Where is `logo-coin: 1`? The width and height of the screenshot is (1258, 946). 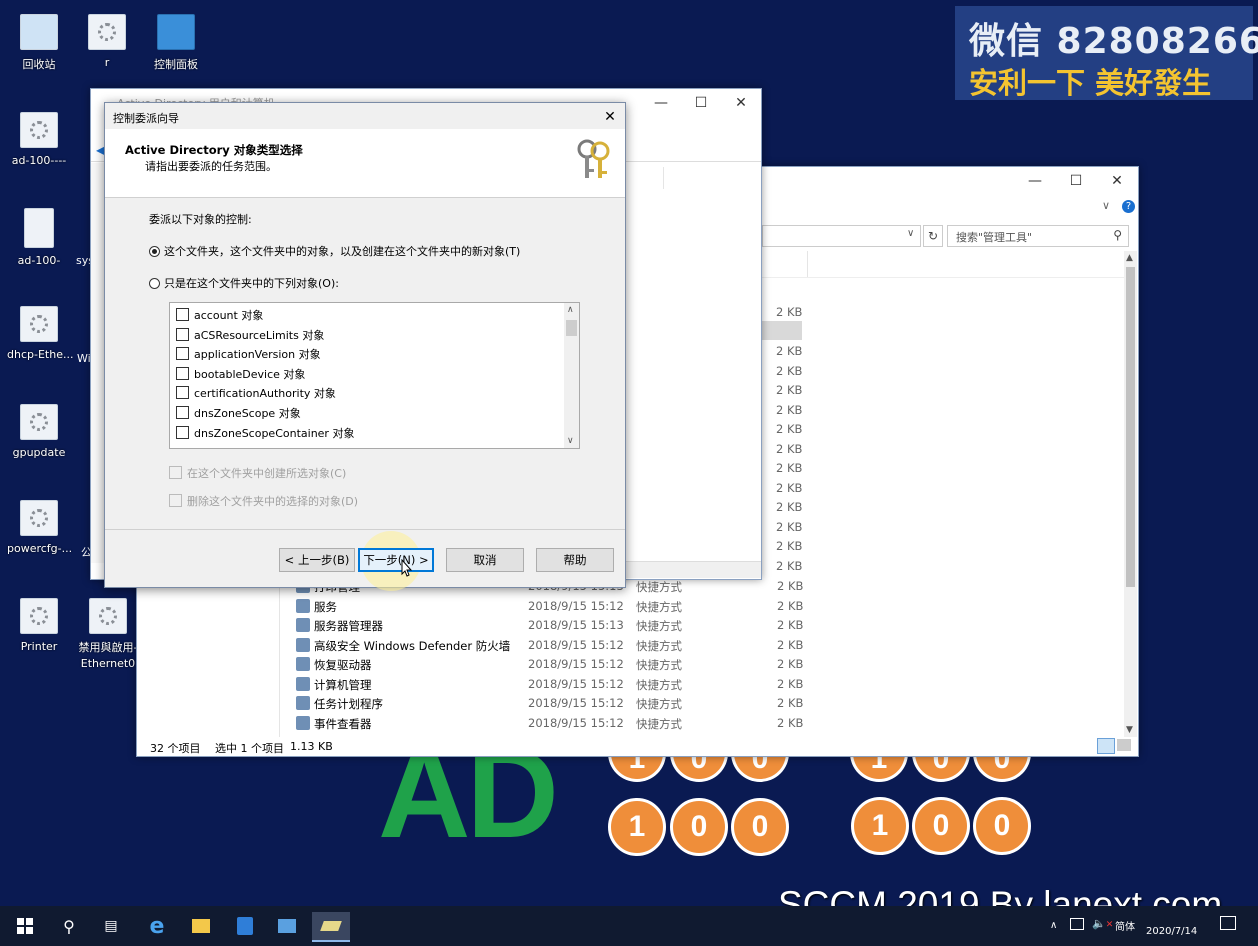 logo-coin: 1 is located at coordinates (880, 826).